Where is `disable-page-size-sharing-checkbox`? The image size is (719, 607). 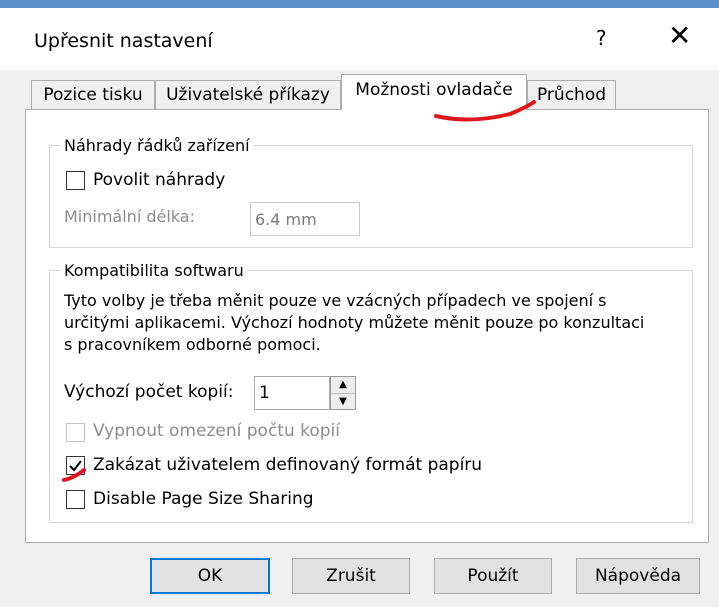
disable-page-size-sharing-checkbox is located at coordinates (75, 499).